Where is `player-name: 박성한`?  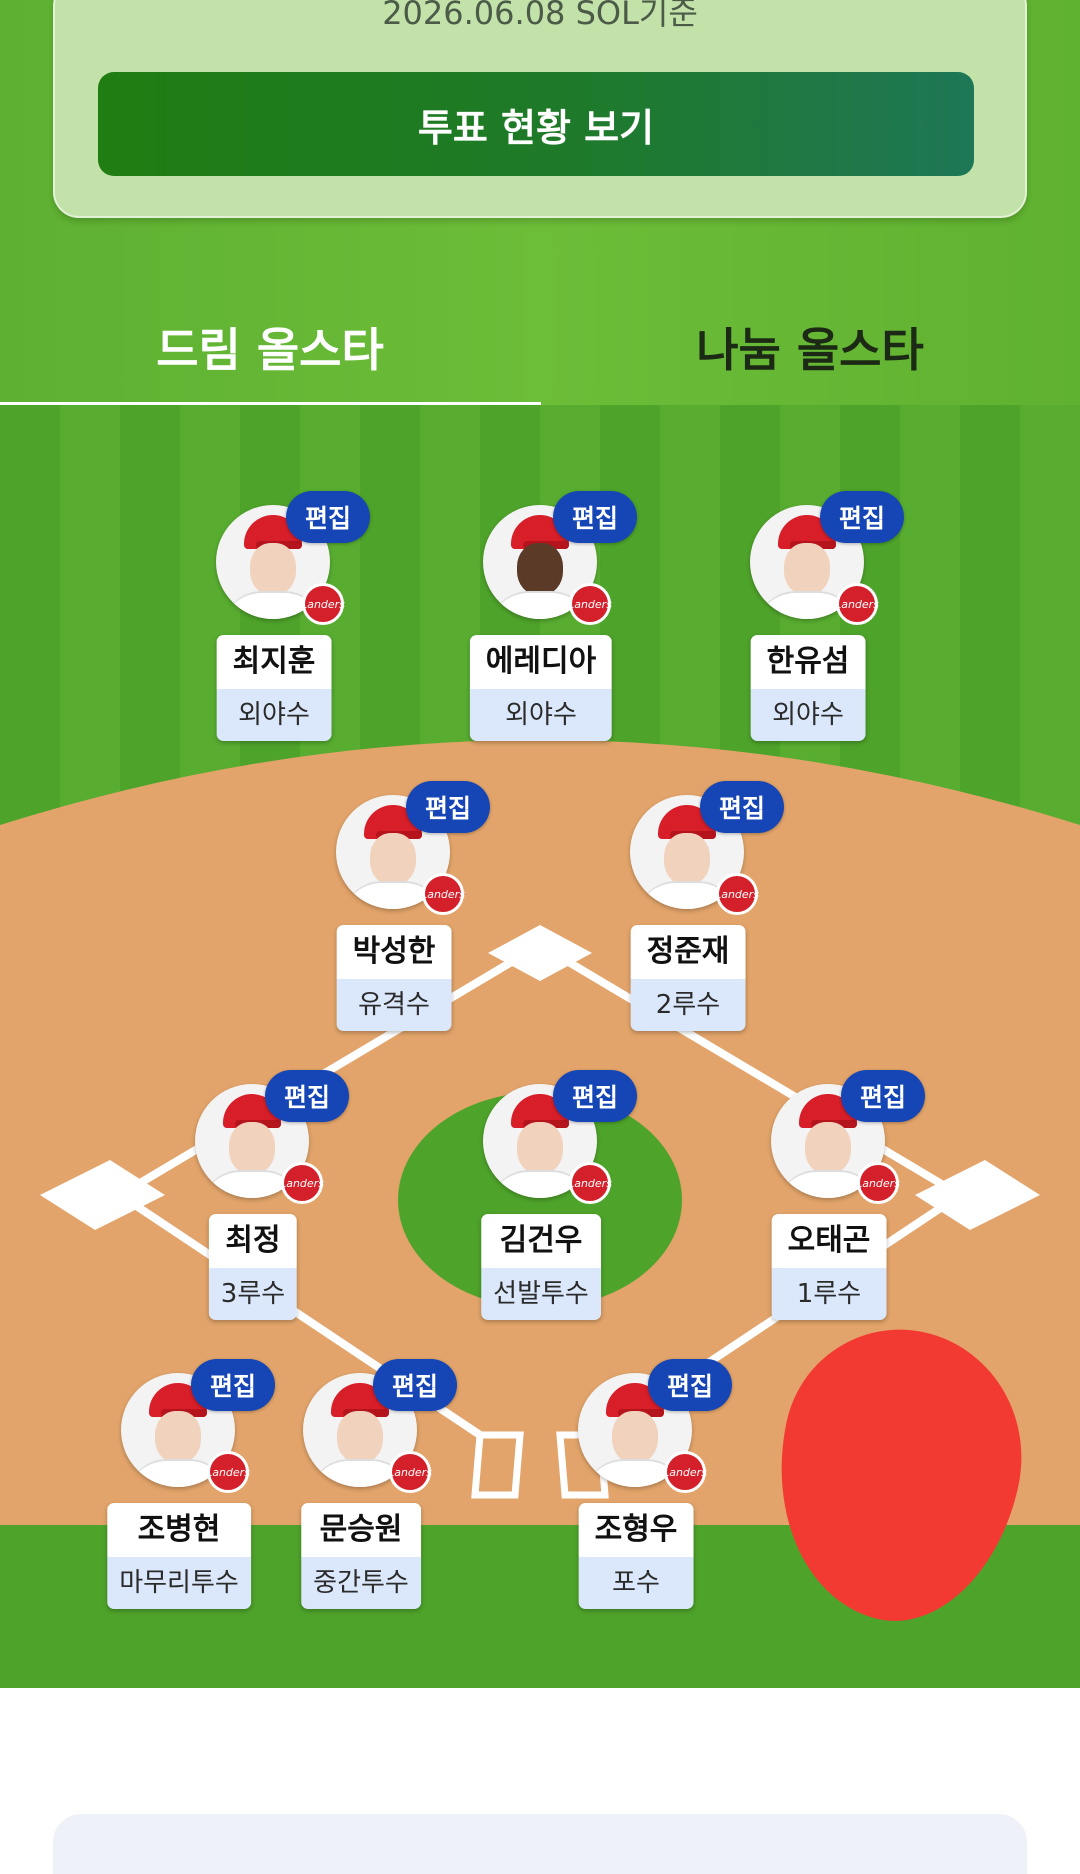 player-name: 박성한 is located at coordinates (394, 952).